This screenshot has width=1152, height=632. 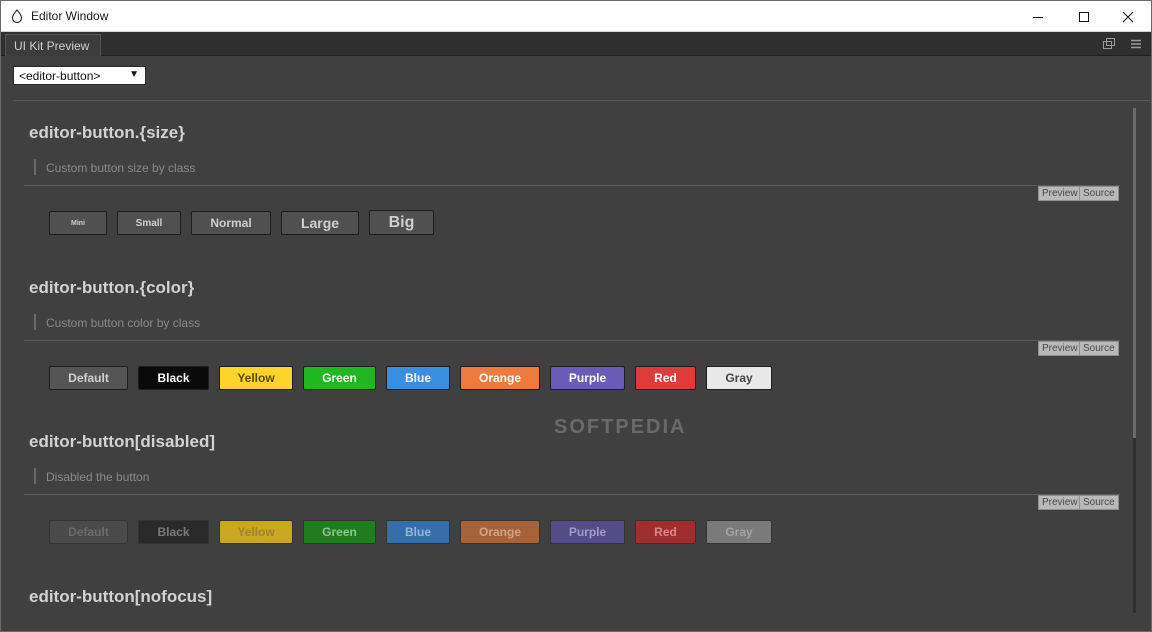 What do you see at coordinates (1136, 44) in the screenshot?
I see `menu-icon` at bounding box center [1136, 44].